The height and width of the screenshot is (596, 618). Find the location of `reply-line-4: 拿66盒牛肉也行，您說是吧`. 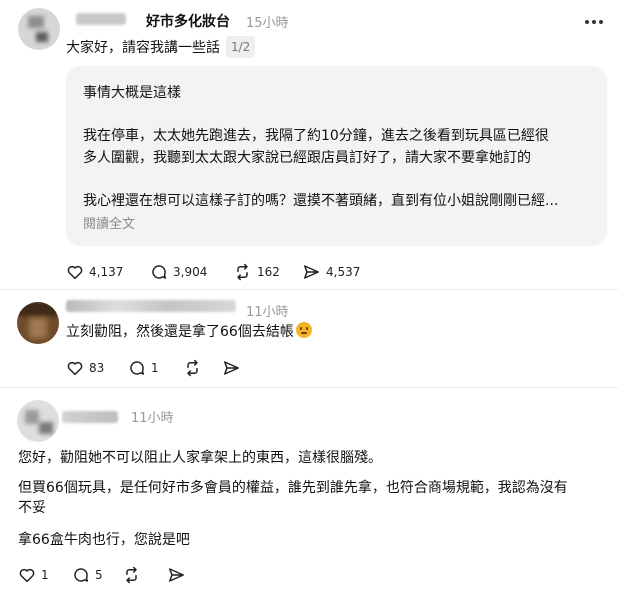

reply-line-4: 拿66盒牛肉也行，您說是吧 is located at coordinates (104, 540).